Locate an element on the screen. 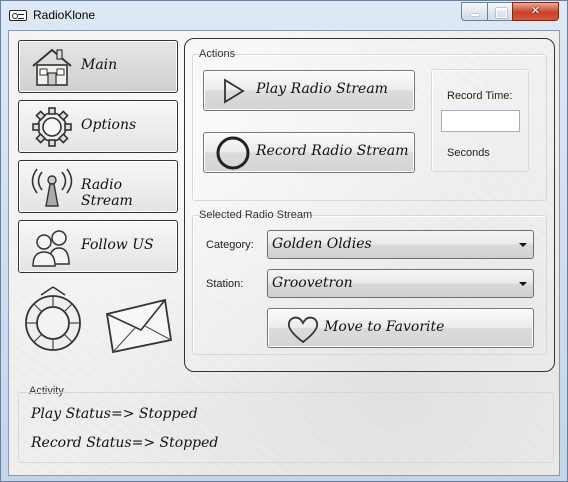 The image size is (568, 482). play-stream-button: Play Radio Stream is located at coordinates (309, 90).